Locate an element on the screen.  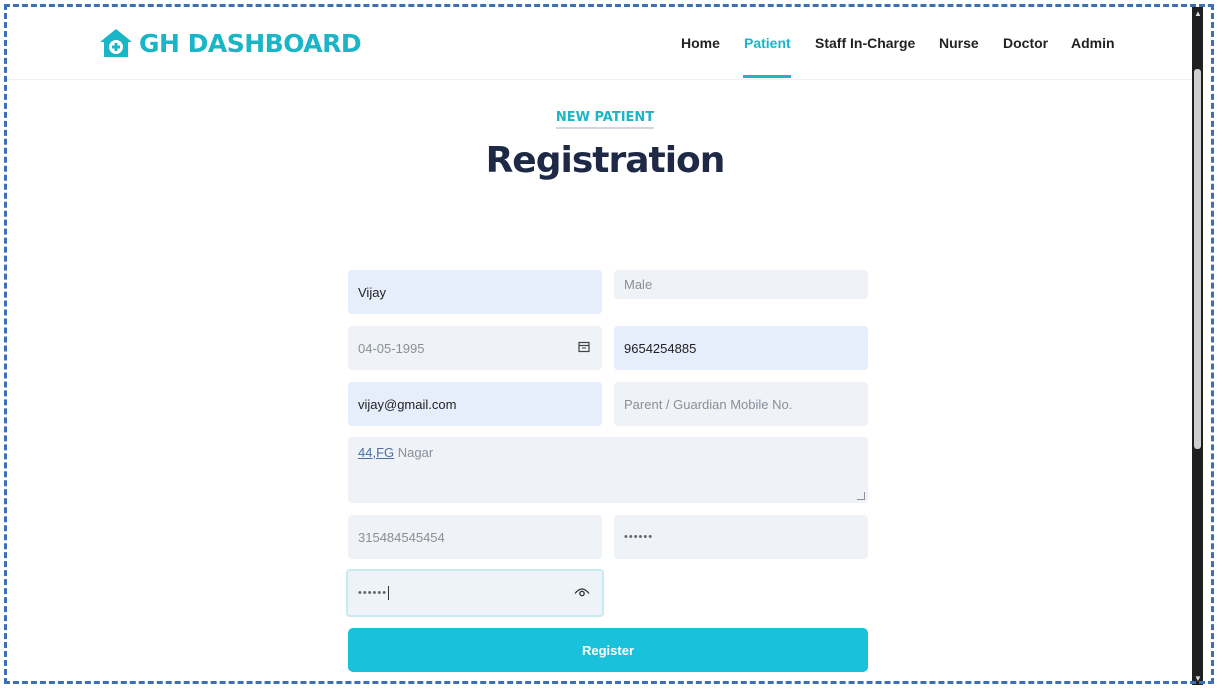
password-input: •••••• is located at coordinates (741, 537).